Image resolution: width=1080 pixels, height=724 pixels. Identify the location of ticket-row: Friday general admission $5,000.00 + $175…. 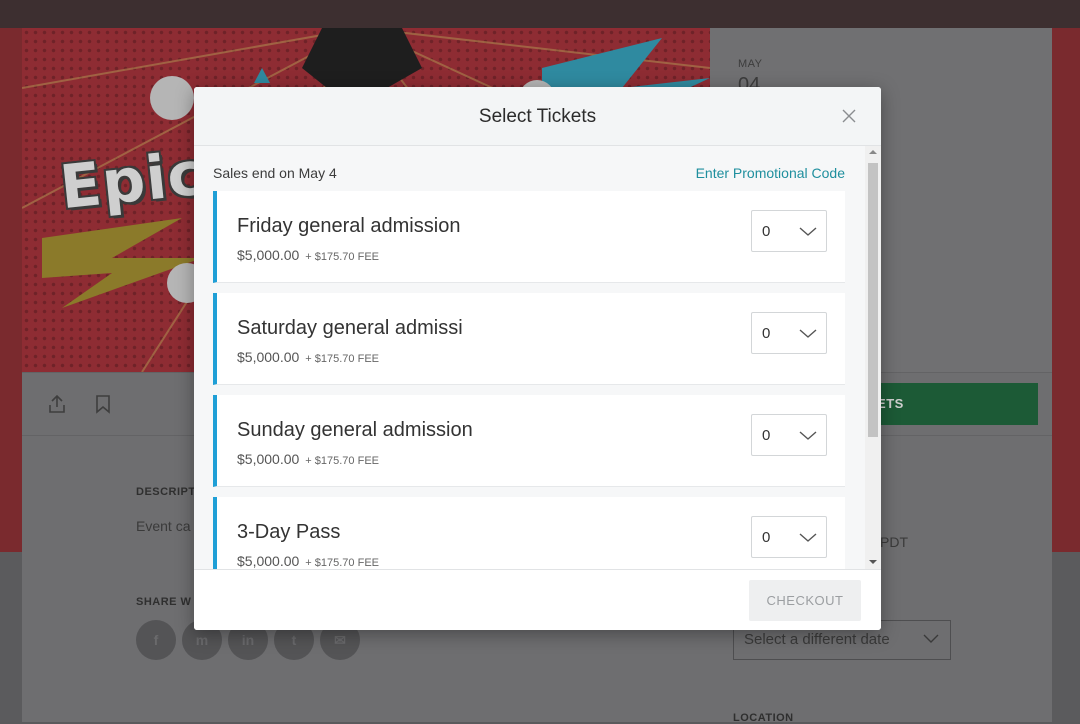
(529, 237).